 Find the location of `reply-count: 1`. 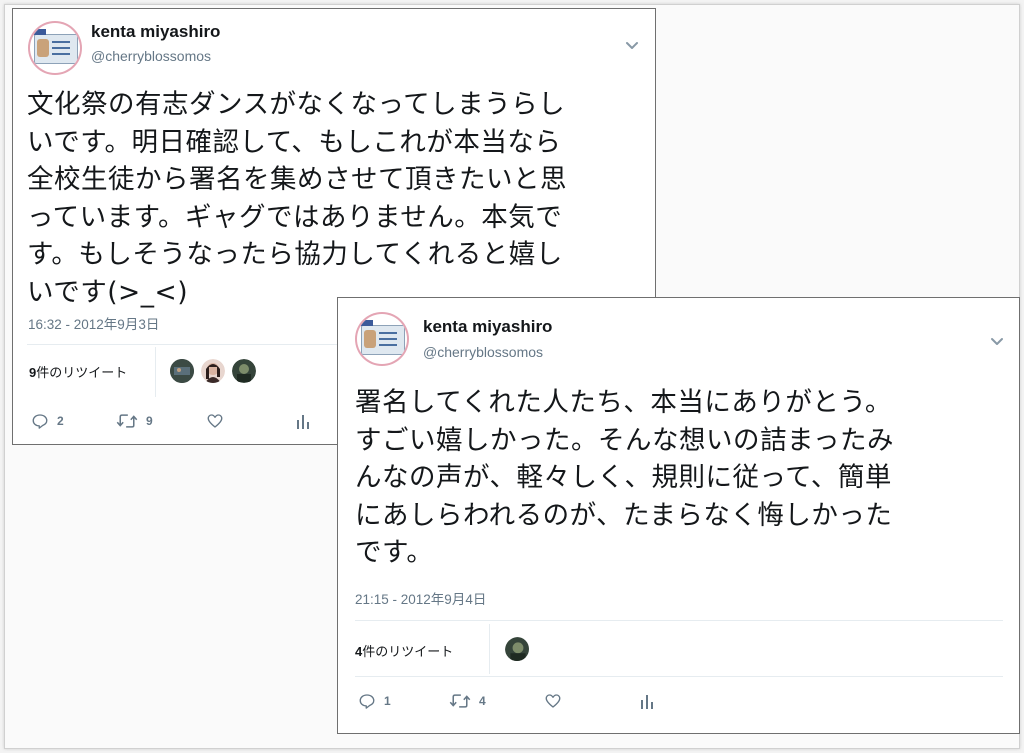

reply-count: 1 is located at coordinates (387, 701).